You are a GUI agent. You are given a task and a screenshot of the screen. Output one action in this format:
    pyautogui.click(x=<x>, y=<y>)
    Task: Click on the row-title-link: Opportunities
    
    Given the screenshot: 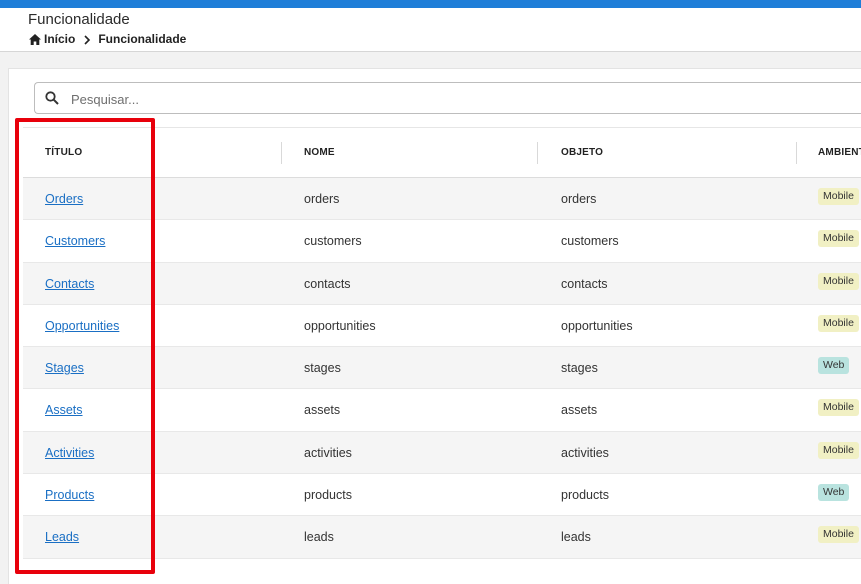 What is the action you would take?
    pyautogui.click(x=82, y=326)
    